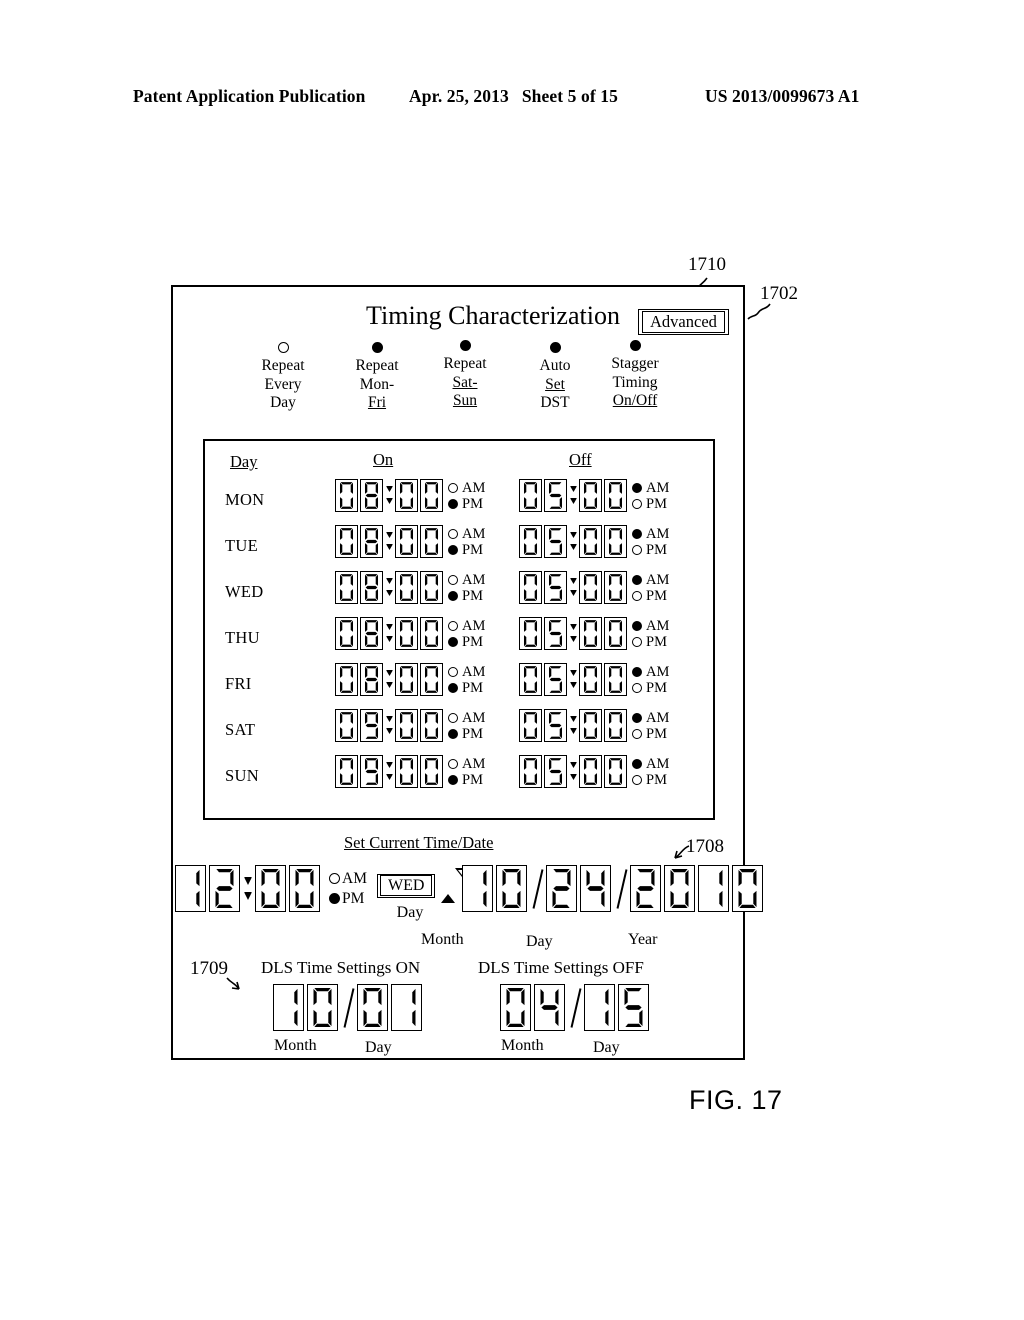 The height and width of the screenshot is (1320, 1024). What do you see at coordinates (555, 347) in the screenshot?
I see `radio-auto-set-dst` at bounding box center [555, 347].